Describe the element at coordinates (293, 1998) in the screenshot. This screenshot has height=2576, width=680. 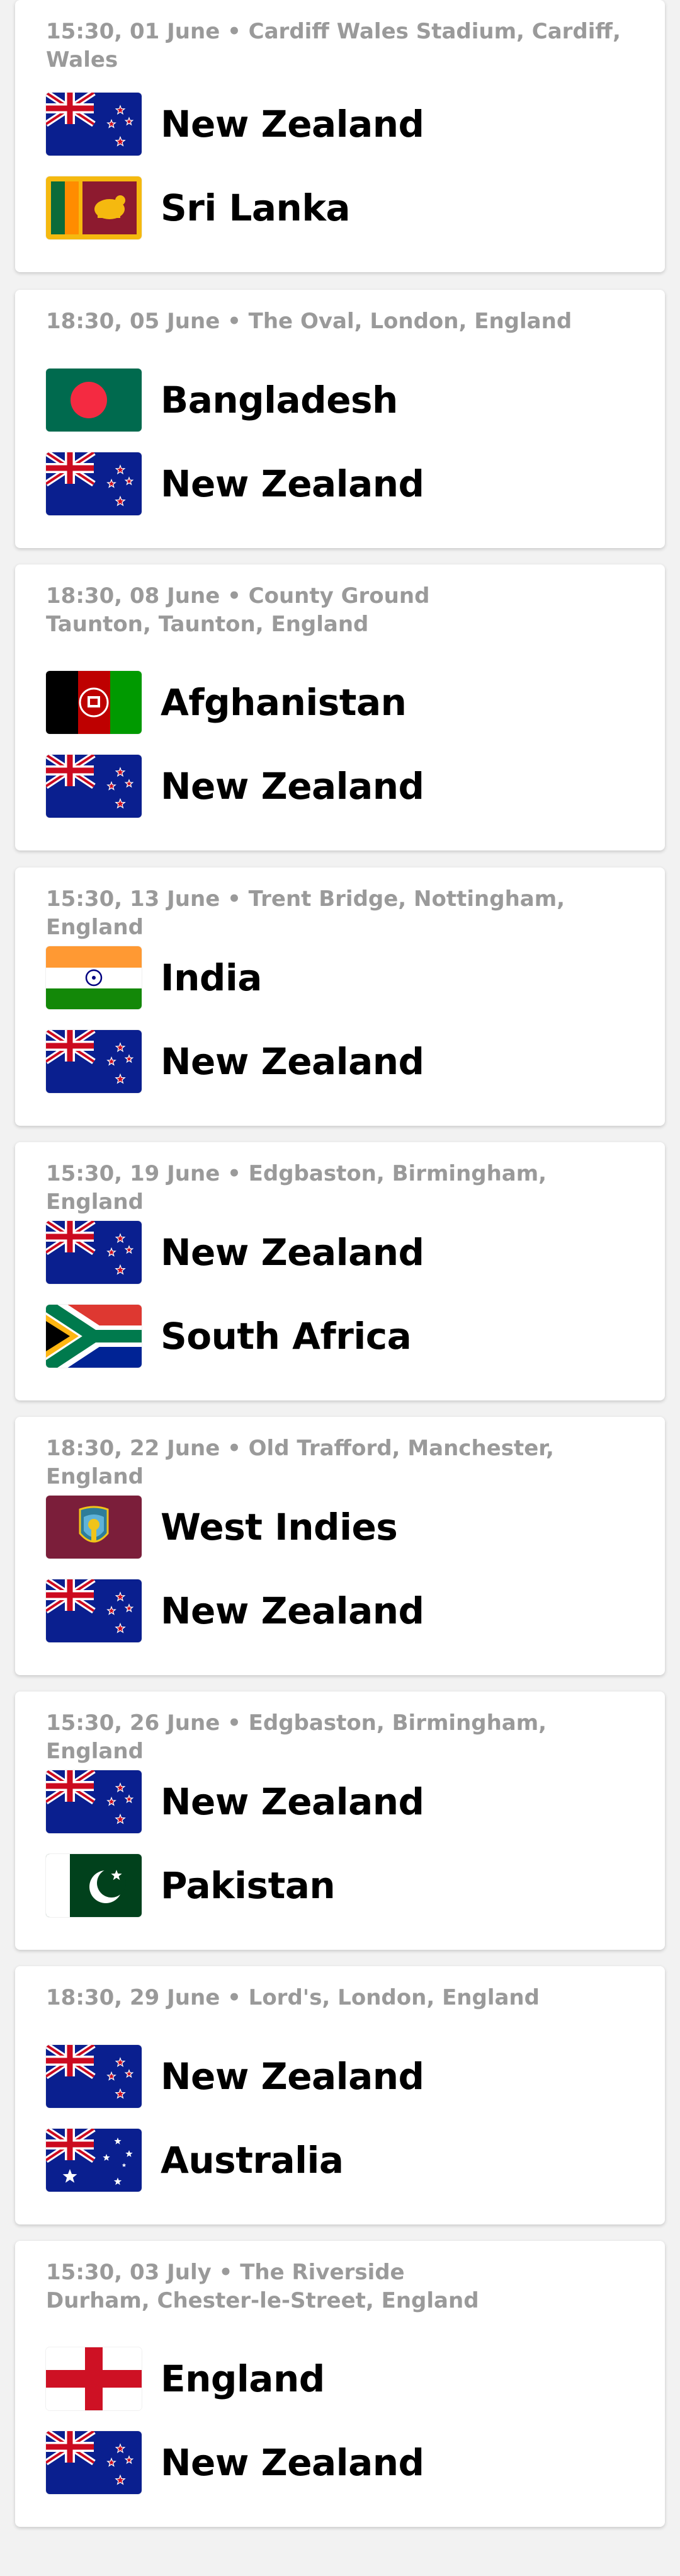
I see `match-meta: 18:30, 29 June • Lord's, London, England` at that location.